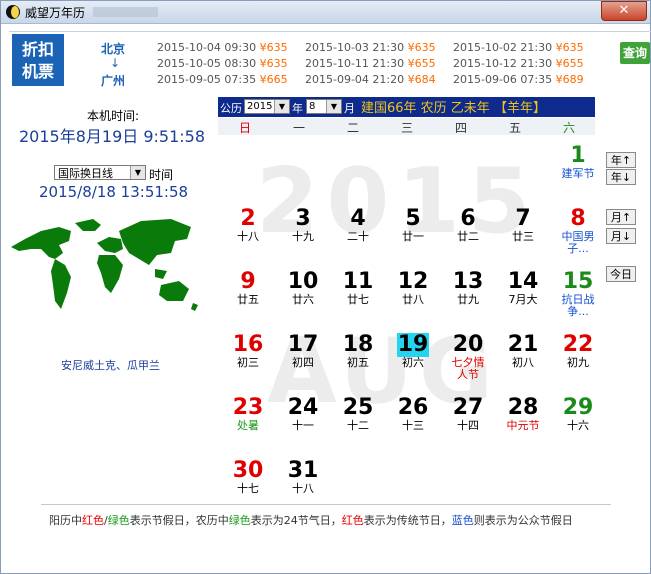 Image resolution: width=651 pixels, height=574 pixels. Describe the element at coordinates (113, 80) in the screenshot. I see `to-city: 广州` at that location.